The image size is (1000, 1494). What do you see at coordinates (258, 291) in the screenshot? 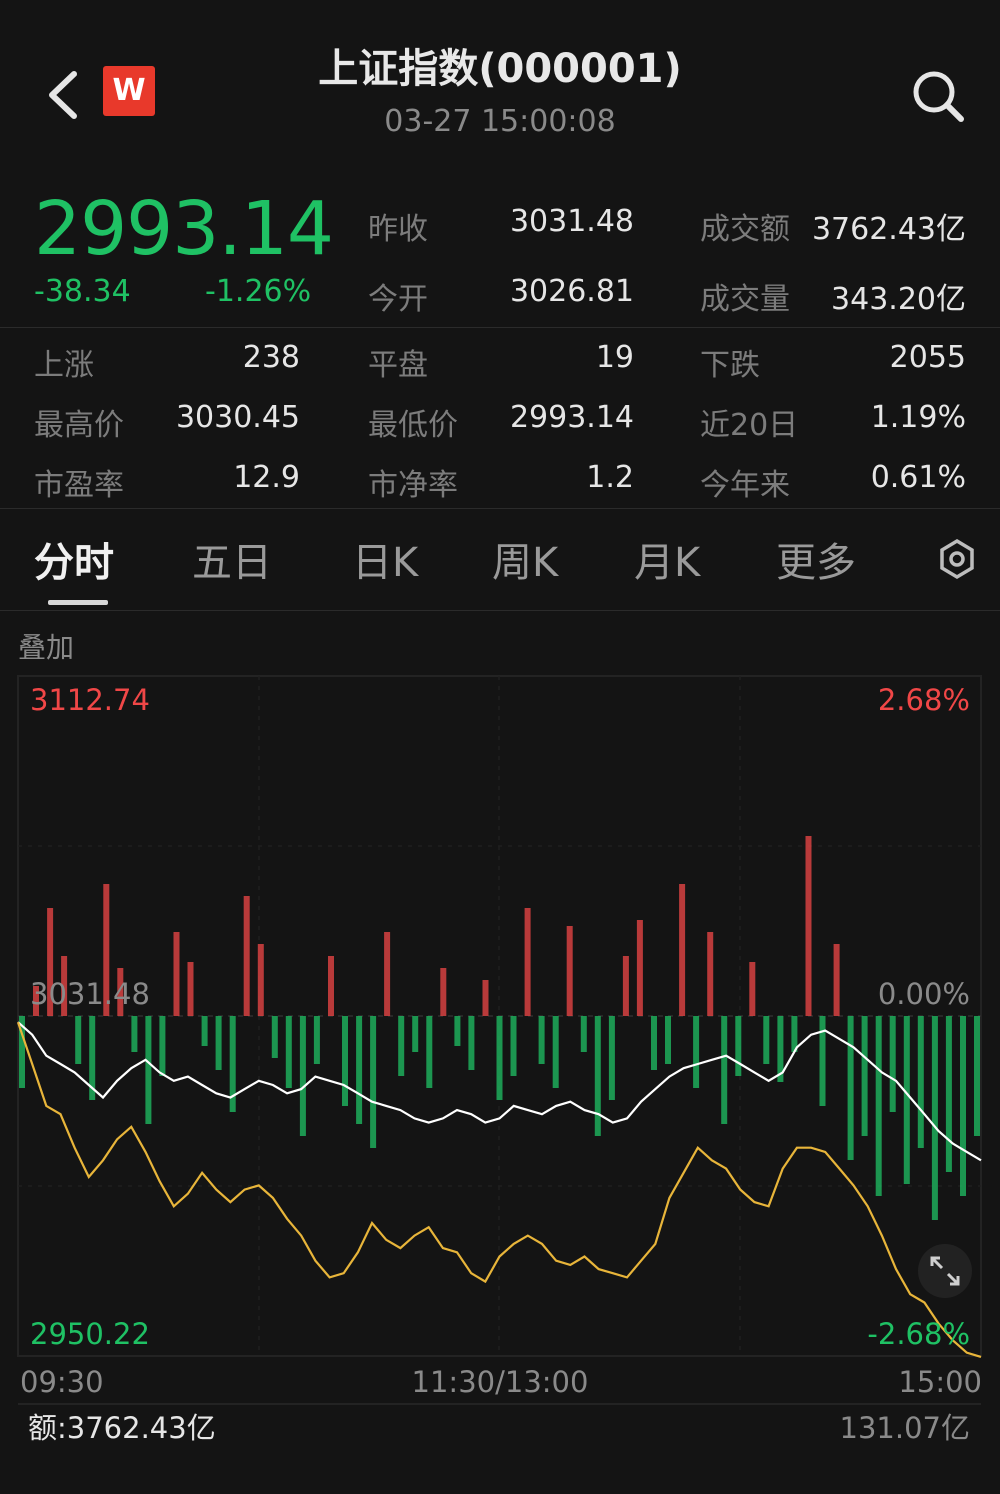
I see `price-change-percent: -1.26%` at bounding box center [258, 291].